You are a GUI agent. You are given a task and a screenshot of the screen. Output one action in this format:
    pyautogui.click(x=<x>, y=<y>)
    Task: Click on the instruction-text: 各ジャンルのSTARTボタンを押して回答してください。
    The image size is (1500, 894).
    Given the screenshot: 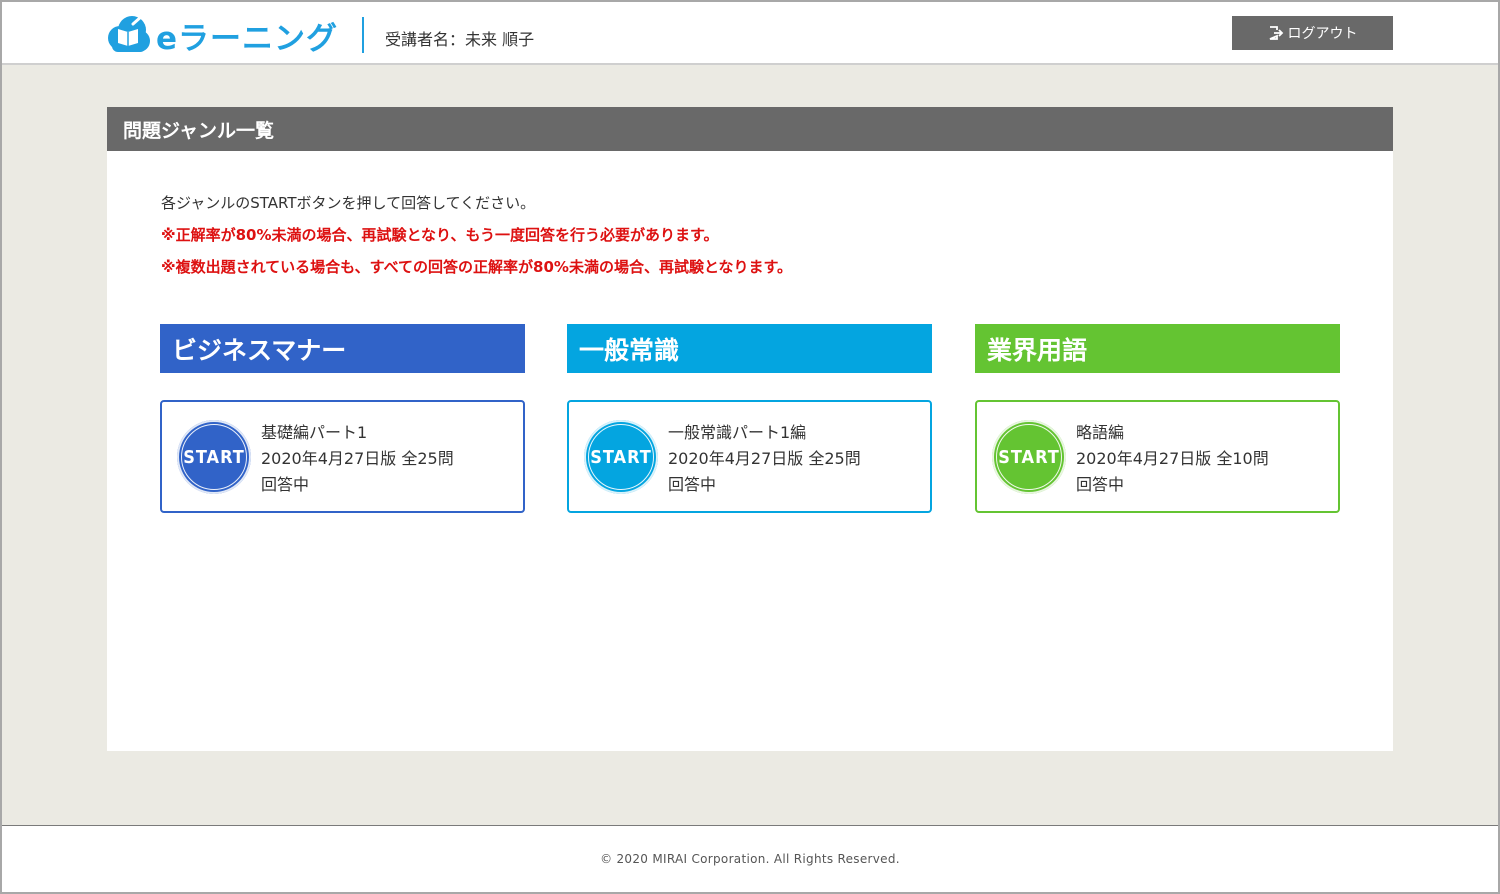 What is the action you would take?
    pyautogui.click(x=348, y=203)
    